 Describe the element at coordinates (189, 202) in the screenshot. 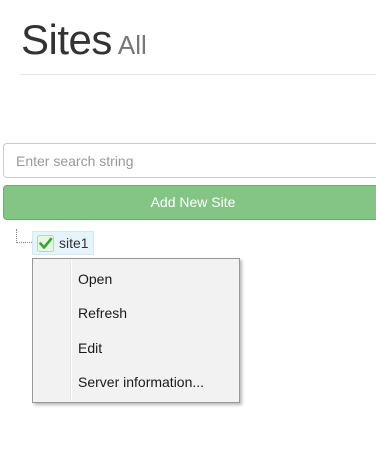

I see `add-new-site-button: Add New Site` at that location.